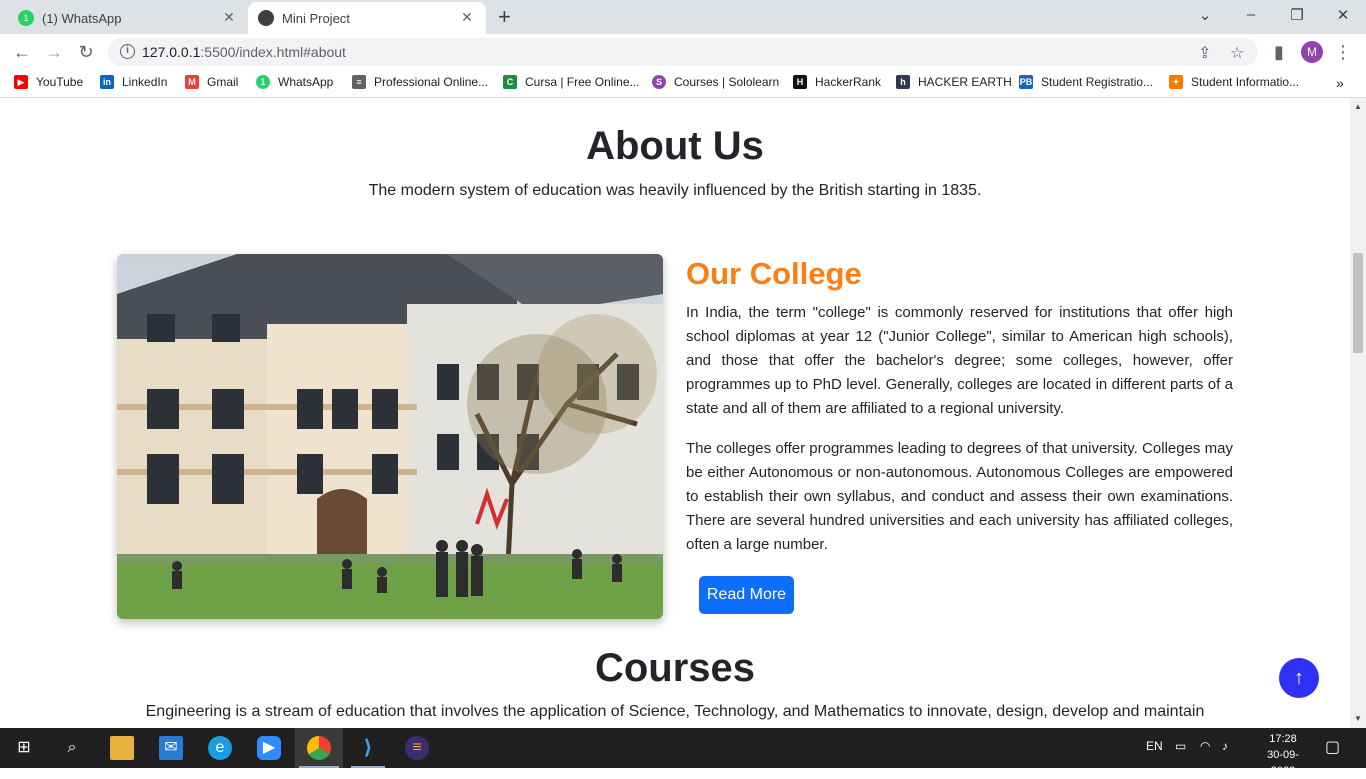 This screenshot has width=1366, height=779. What do you see at coordinates (1358, 106) in the screenshot?
I see `scroll-up-icon: ▲` at bounding box center [1358, 106].